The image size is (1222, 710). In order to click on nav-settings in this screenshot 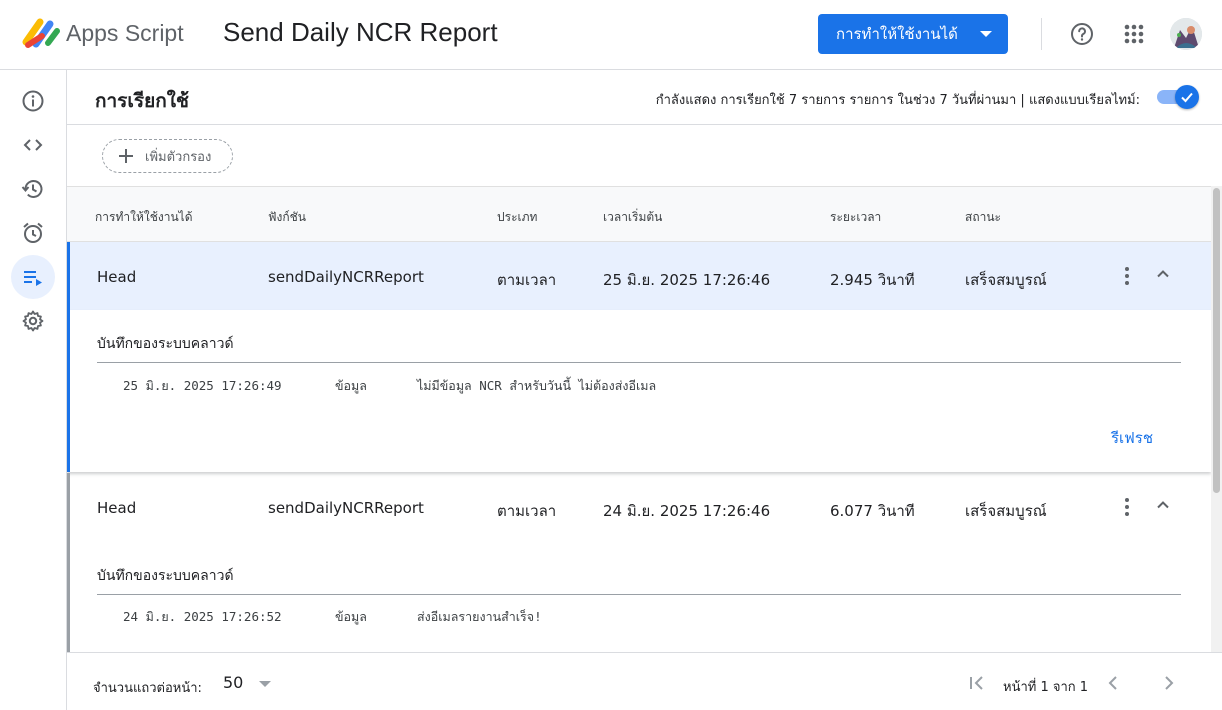, I will do `click(33, 321)`.